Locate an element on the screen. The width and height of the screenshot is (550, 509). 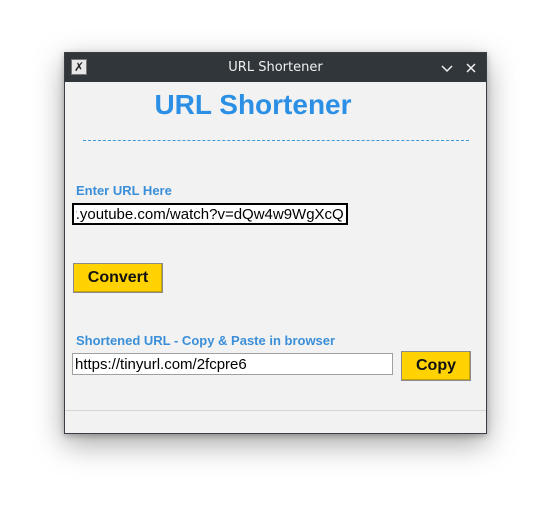
shortened-url-field is located at coordinates (232, 364).